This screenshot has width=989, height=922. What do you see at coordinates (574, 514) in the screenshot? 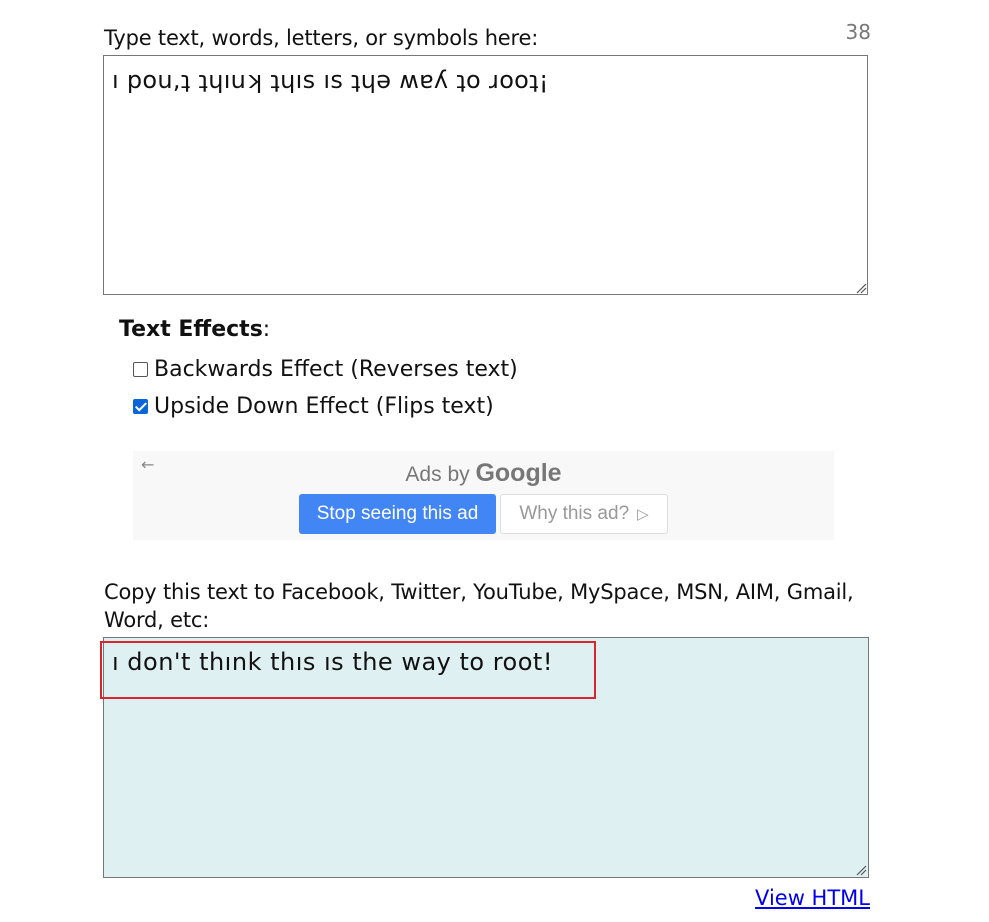
I see `why-this-ad-label: Why this ad?` at bounding box center [574, 514].